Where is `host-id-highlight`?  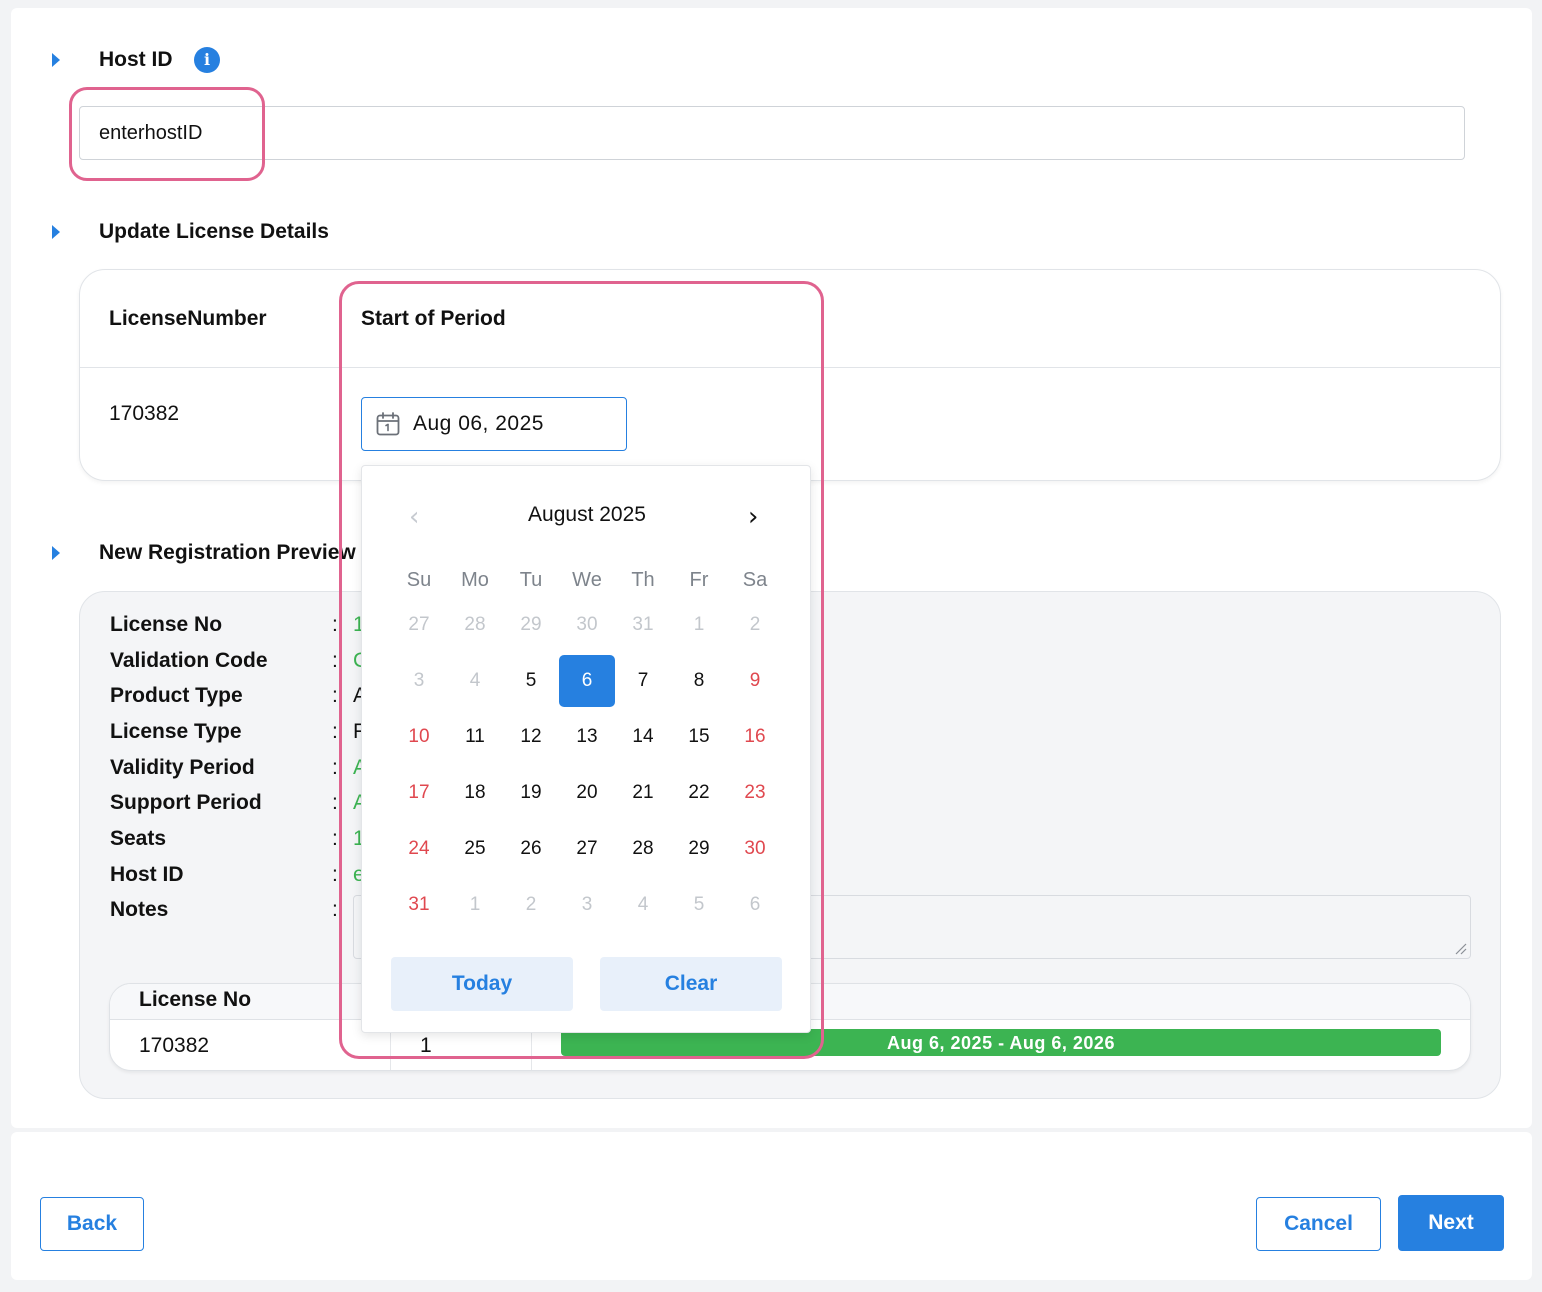
host-id-highlight is located at coordinates (167, 134).